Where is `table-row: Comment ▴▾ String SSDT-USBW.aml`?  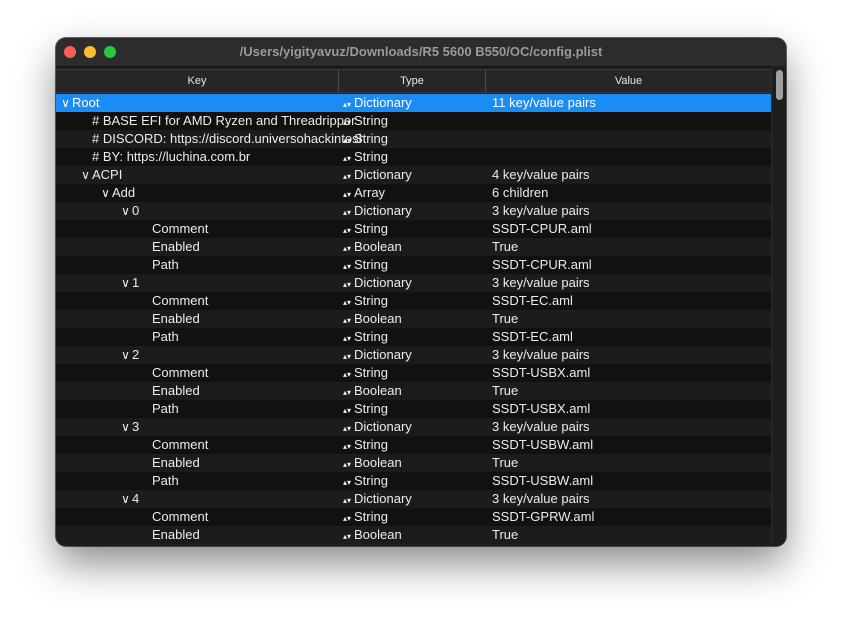 table-row: Comment ▴▾ String SSDT-USBW.aml is located at coordinates (413, 445).